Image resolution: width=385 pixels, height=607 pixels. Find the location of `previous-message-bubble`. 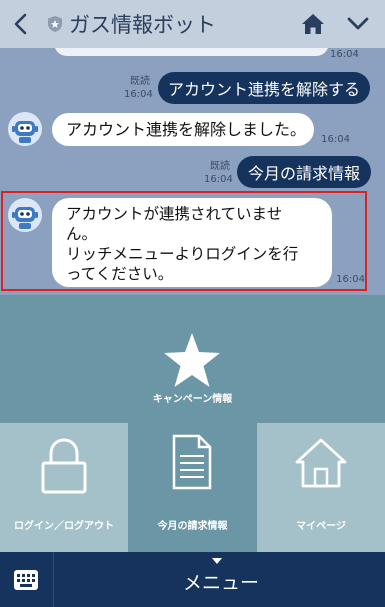

previous-message-bubble is located at coordinates (191, 52).